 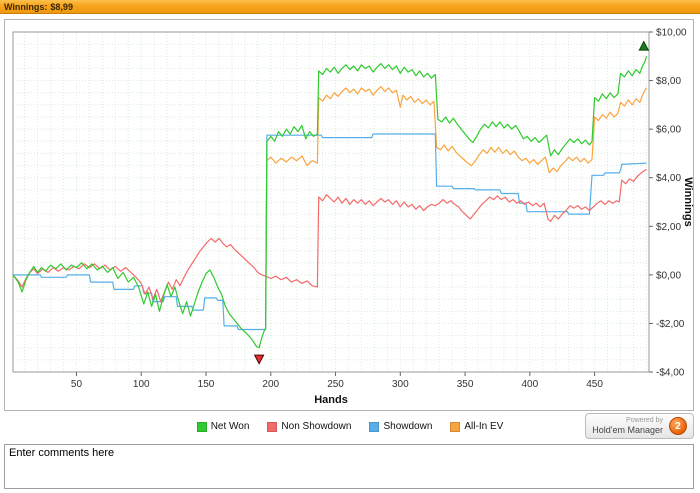 I want to click on winnings-value: $8,99, so click(x=61, y=6).